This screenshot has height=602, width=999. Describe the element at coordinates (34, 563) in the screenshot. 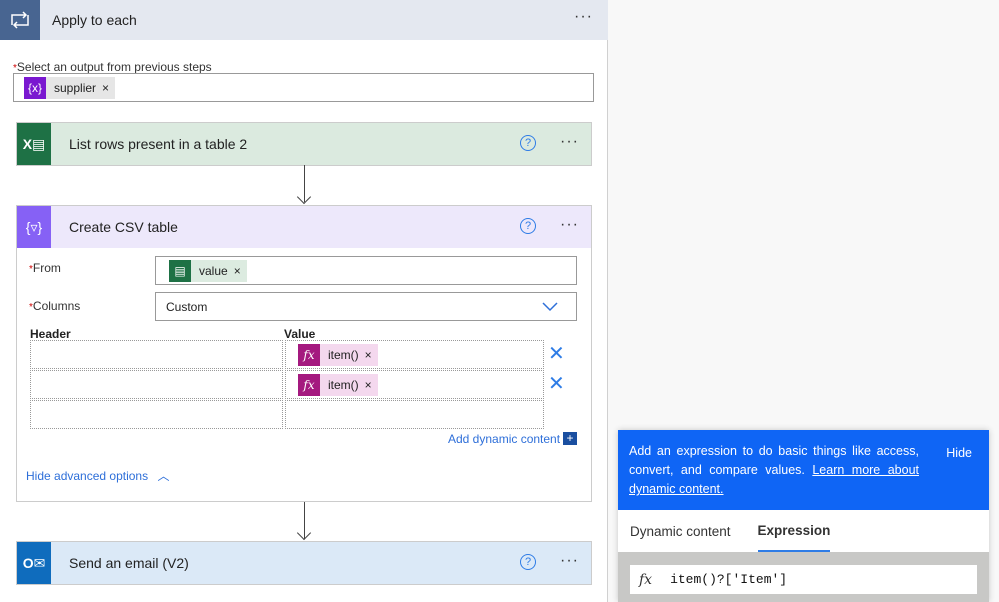

I see `outlook-icon: O ✉` at that location.